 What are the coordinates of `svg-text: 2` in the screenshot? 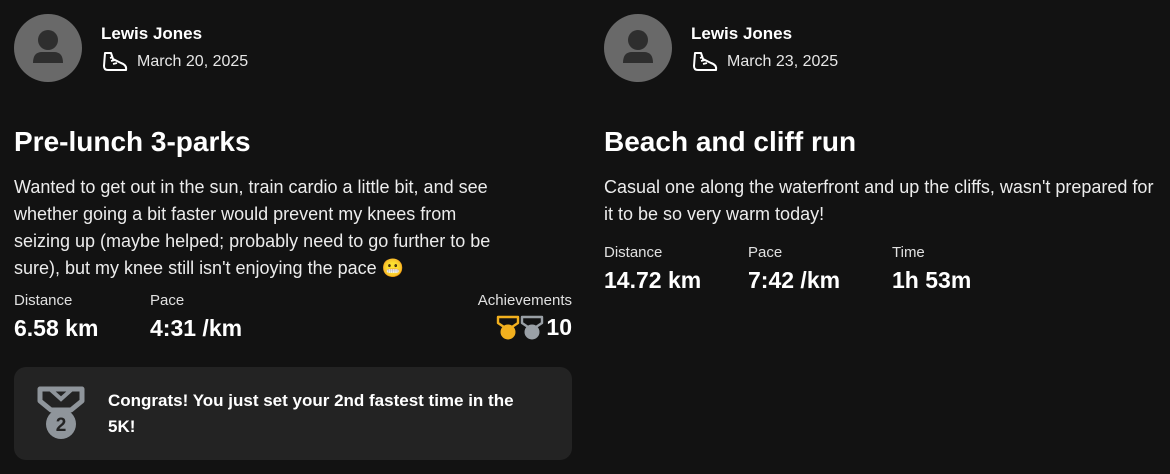 It's located at (61, 425).